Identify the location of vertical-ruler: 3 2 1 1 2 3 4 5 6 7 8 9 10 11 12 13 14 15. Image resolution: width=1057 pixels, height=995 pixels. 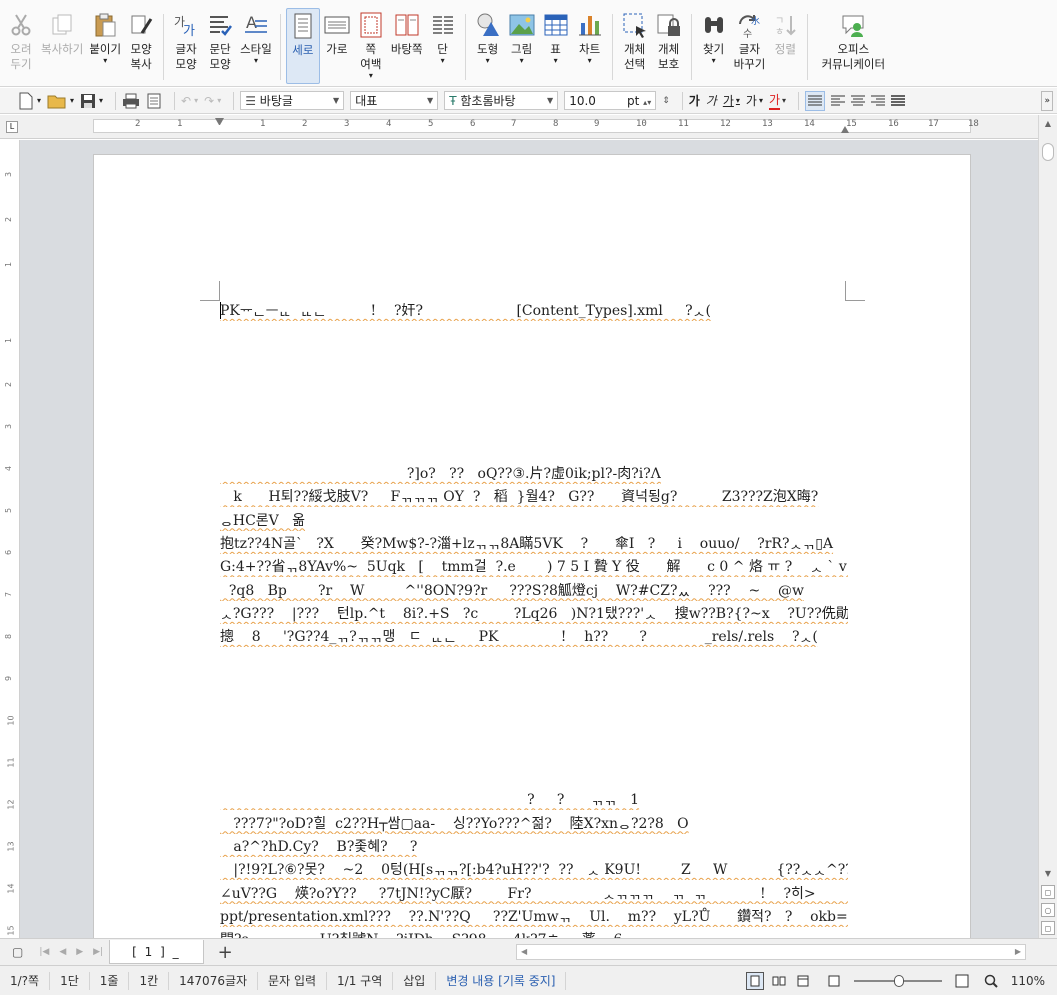
(12, 539).